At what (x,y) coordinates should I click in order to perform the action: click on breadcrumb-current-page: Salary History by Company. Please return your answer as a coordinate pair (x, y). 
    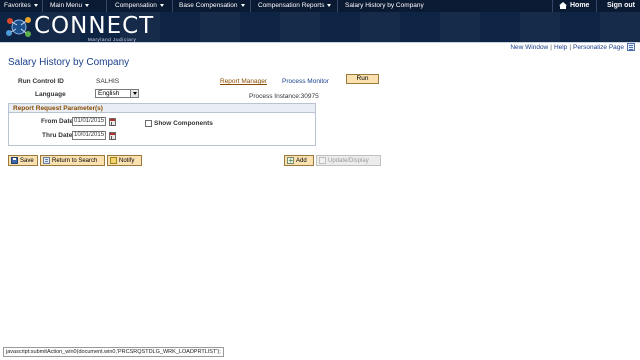
    Looking at the image, I should click on (384, 5).